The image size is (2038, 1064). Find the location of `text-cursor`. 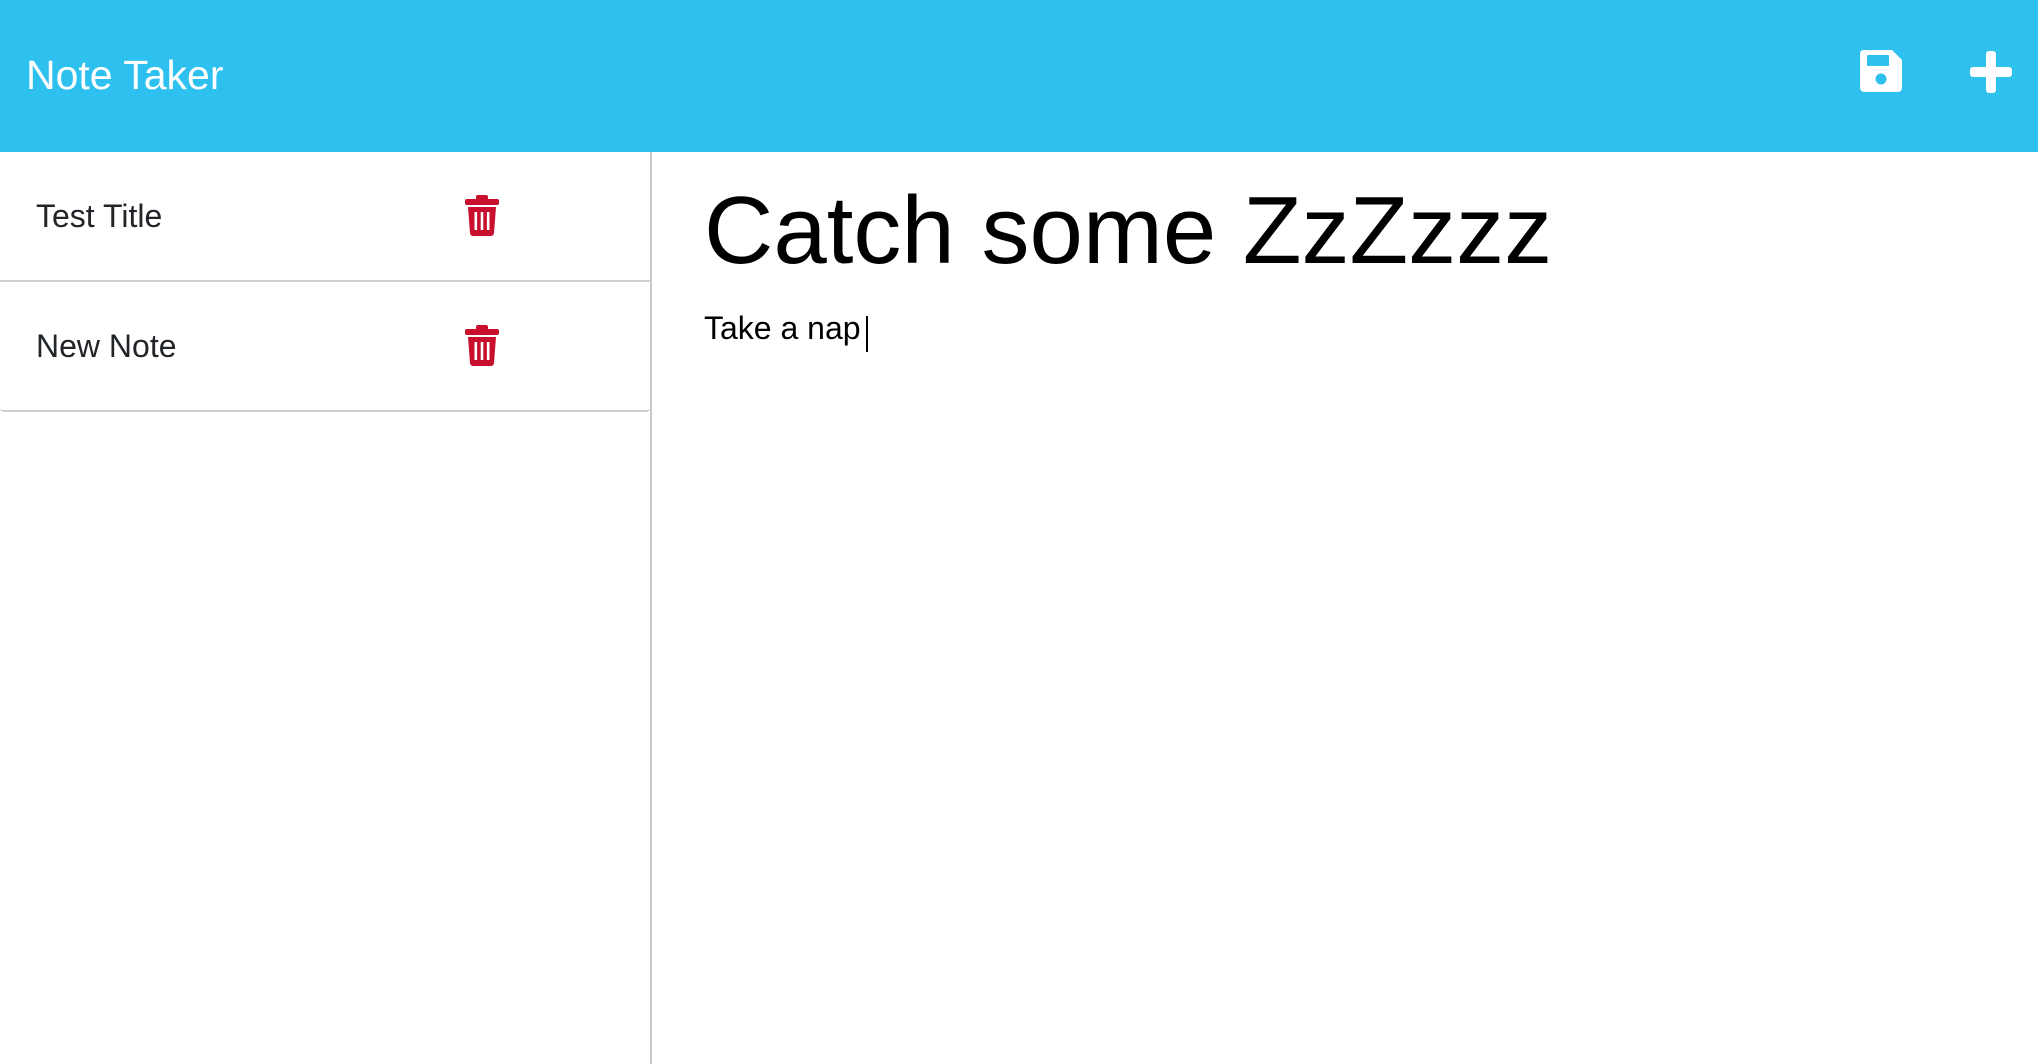

text-cursor is located at coordinates (867, 334).